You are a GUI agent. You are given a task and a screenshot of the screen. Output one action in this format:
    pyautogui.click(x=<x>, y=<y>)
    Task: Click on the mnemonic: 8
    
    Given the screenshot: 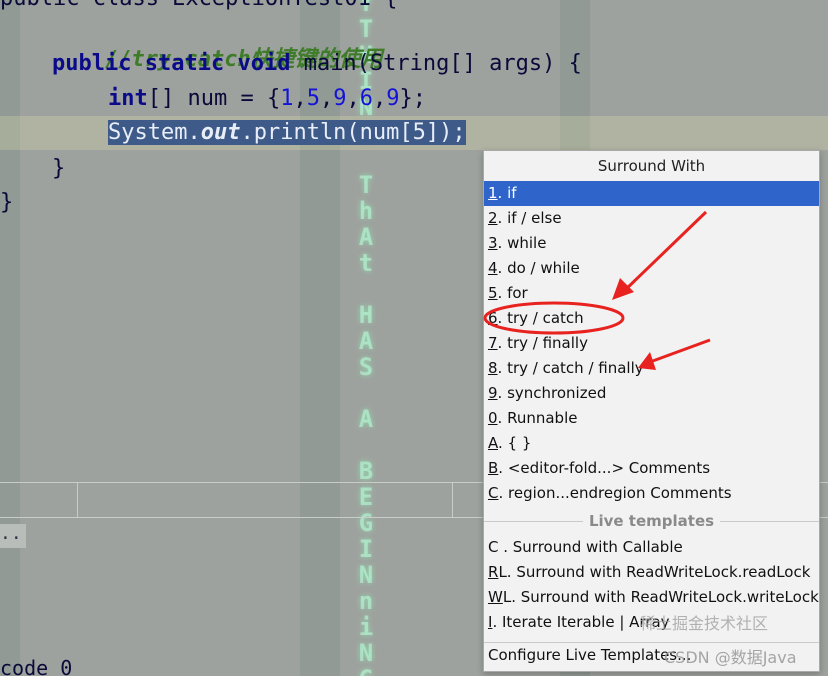 What is the action you would take?
    pyautogui.click(x=493, y=368)
    